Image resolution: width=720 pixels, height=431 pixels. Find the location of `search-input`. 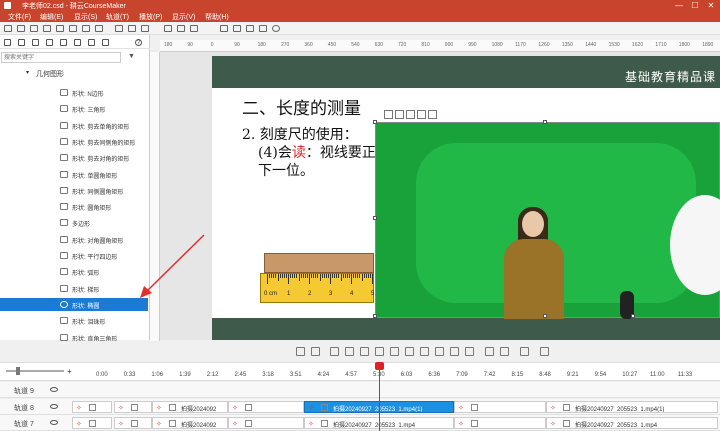

search-input is located at coordinates (61, 57).